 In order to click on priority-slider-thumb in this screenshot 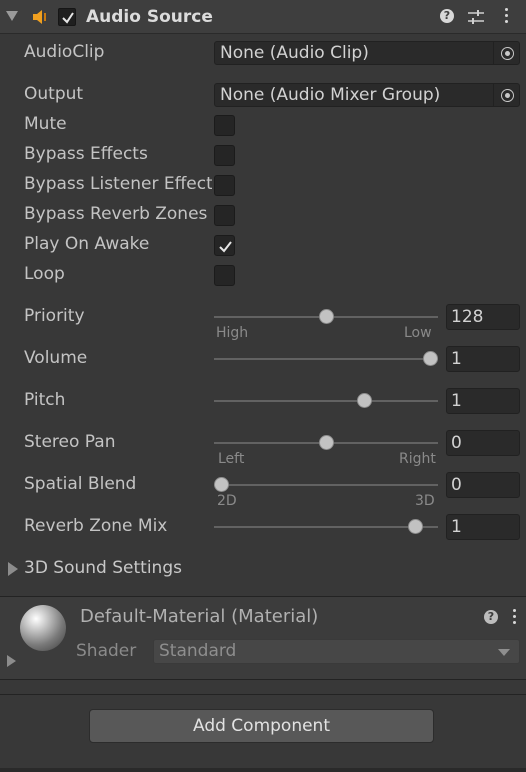, I will do `click(326, 316)`.